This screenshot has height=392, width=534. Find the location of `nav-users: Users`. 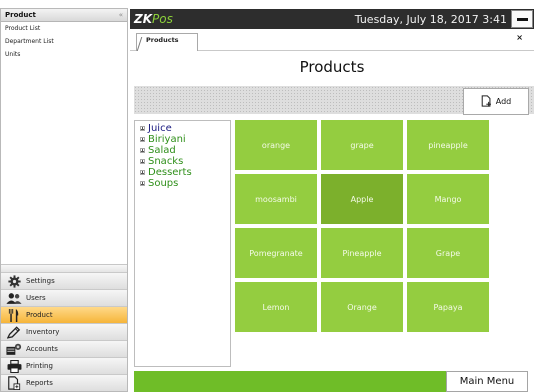

nav-users: Users is located at coordinates (64, 297).